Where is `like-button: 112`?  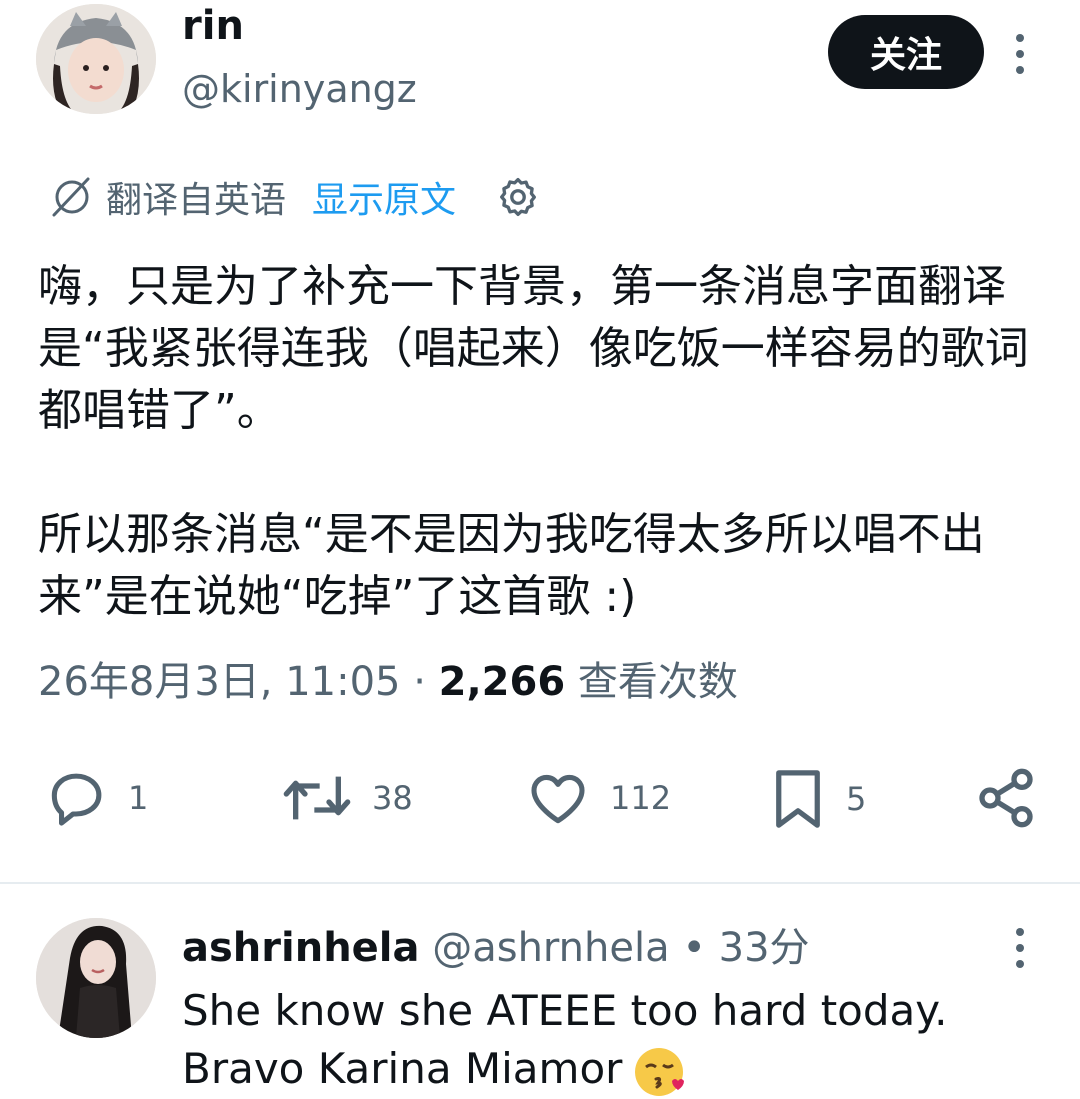
like-button: 112 is located at coordinates (597, 798).